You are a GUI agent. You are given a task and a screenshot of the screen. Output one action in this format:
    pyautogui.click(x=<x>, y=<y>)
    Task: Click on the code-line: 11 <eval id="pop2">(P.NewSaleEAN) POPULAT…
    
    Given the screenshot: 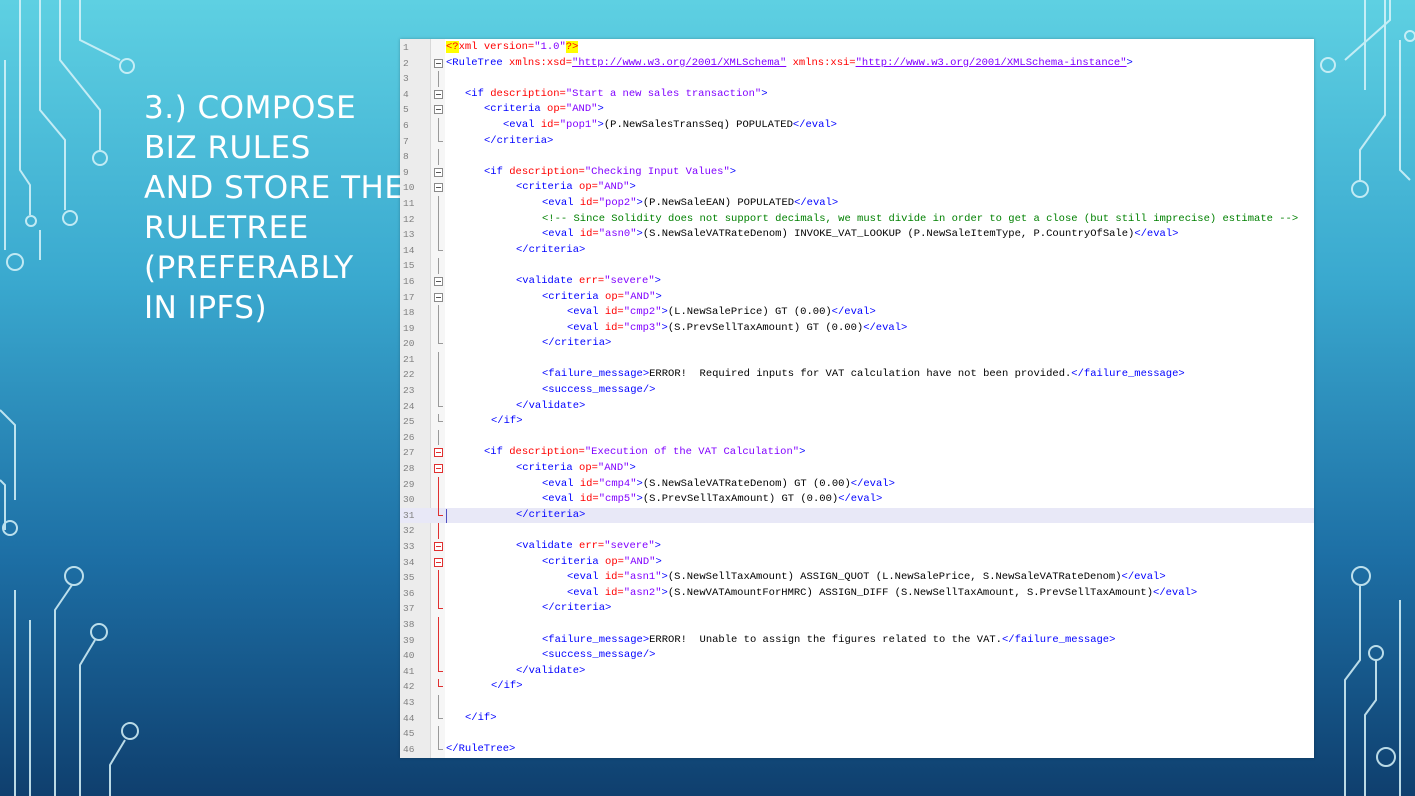 What is the action you would take?
    pyautogui.click(x=857, y=203)
    